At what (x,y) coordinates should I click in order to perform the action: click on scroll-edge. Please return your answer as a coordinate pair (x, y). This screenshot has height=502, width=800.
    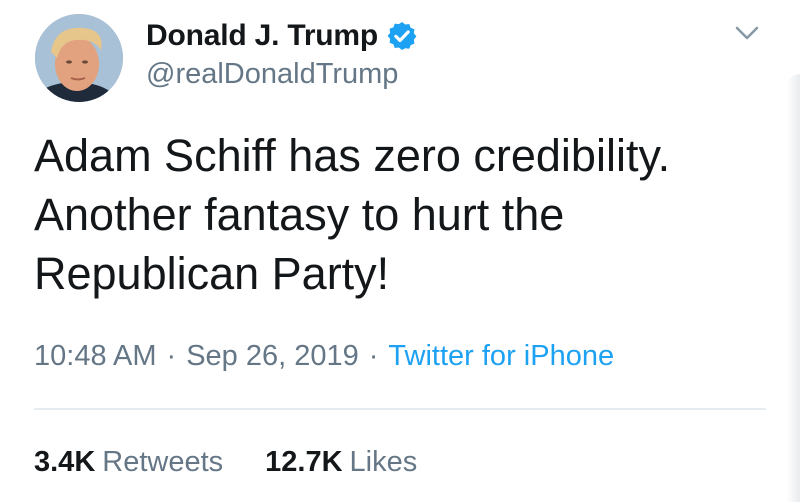
    Looking at the image, I should click on (793, 288).